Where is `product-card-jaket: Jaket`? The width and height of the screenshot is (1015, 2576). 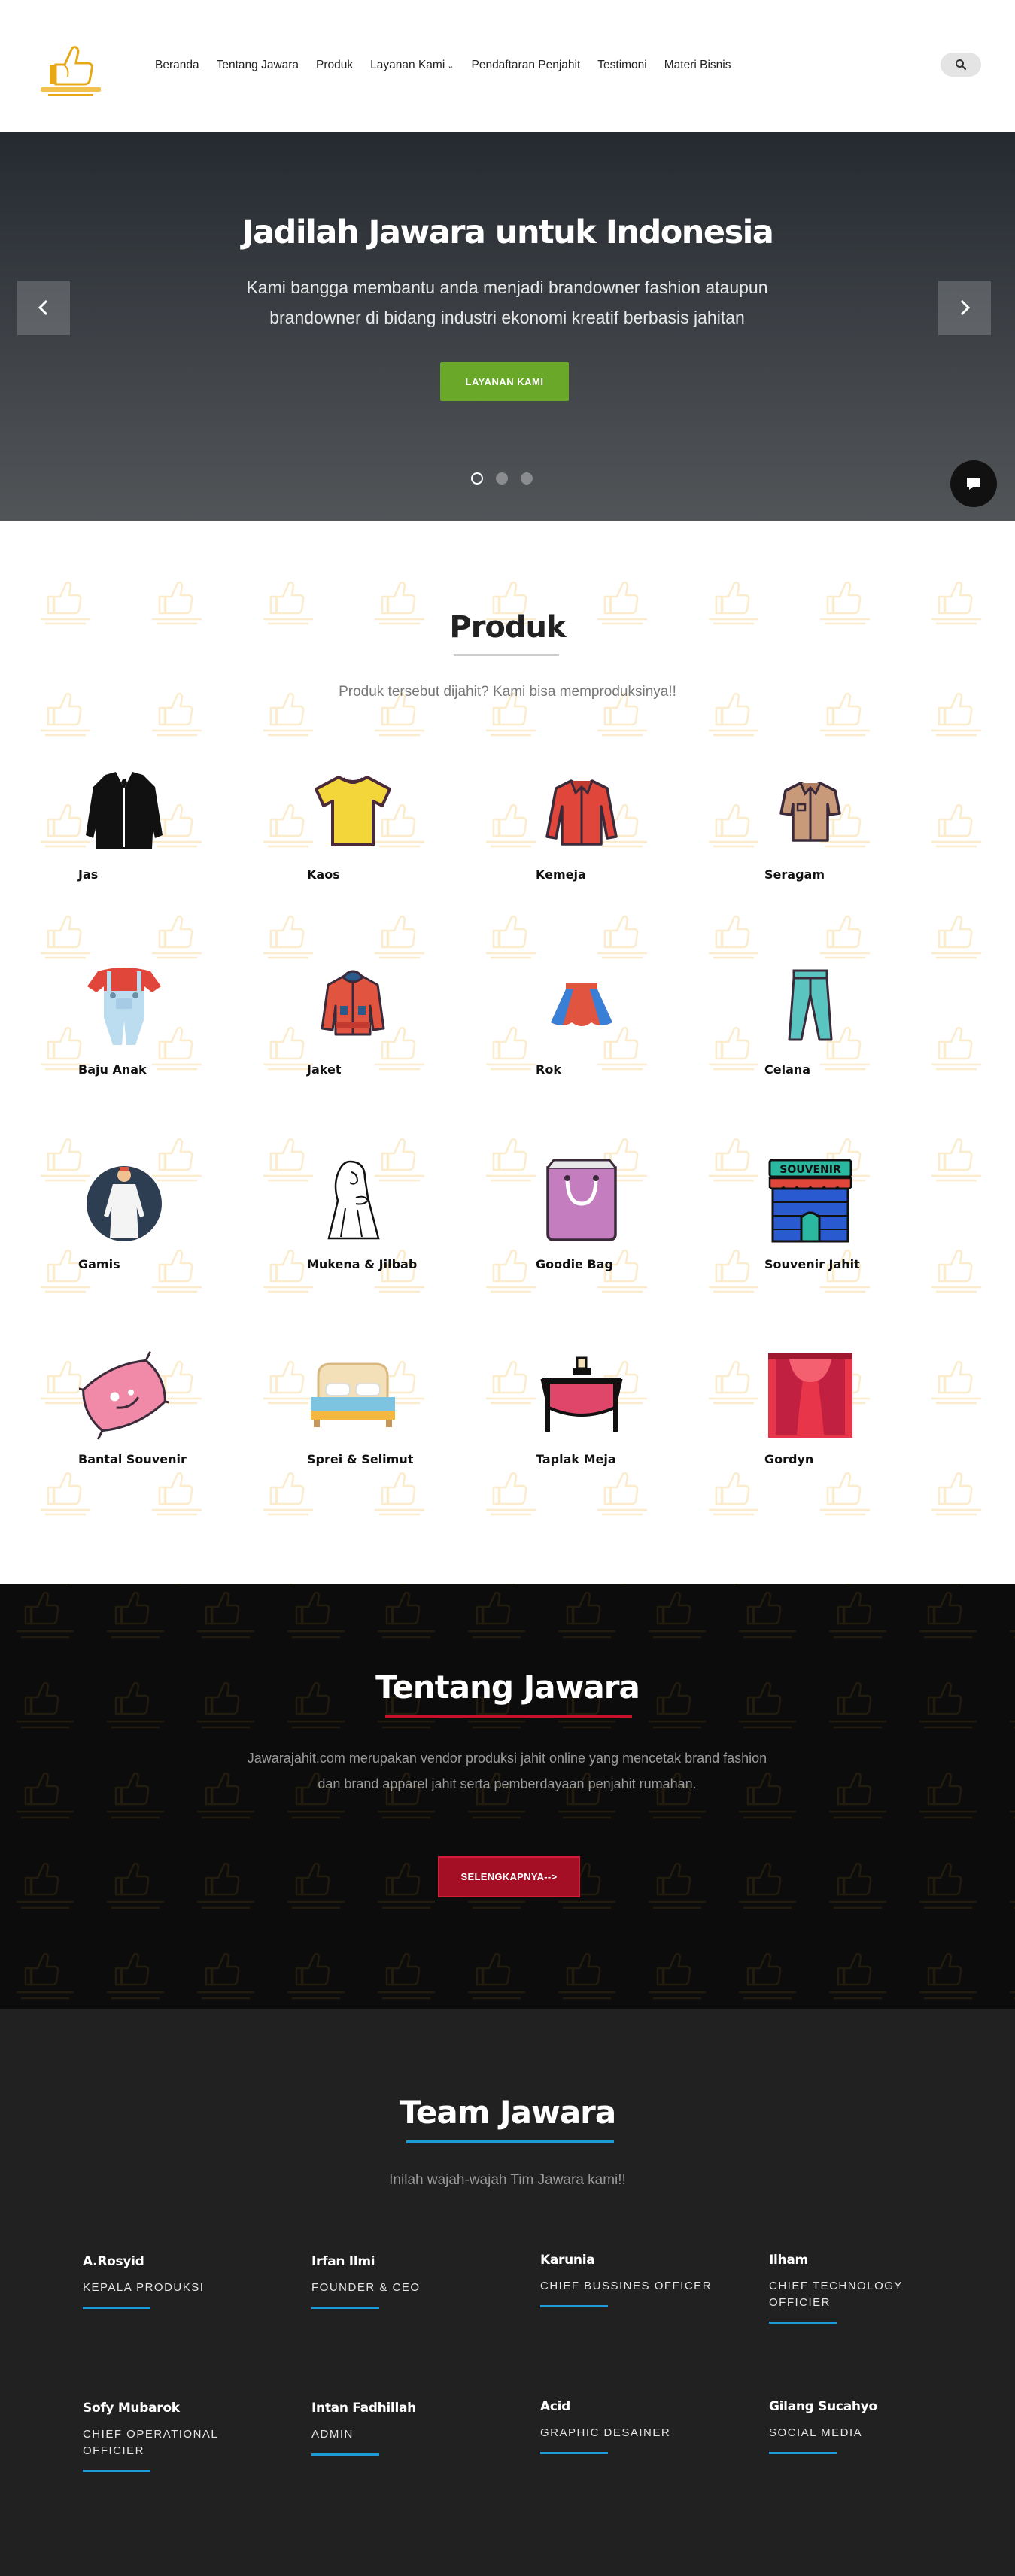 product-card-jaket: Jaket is located at coordinates (418, 1055).